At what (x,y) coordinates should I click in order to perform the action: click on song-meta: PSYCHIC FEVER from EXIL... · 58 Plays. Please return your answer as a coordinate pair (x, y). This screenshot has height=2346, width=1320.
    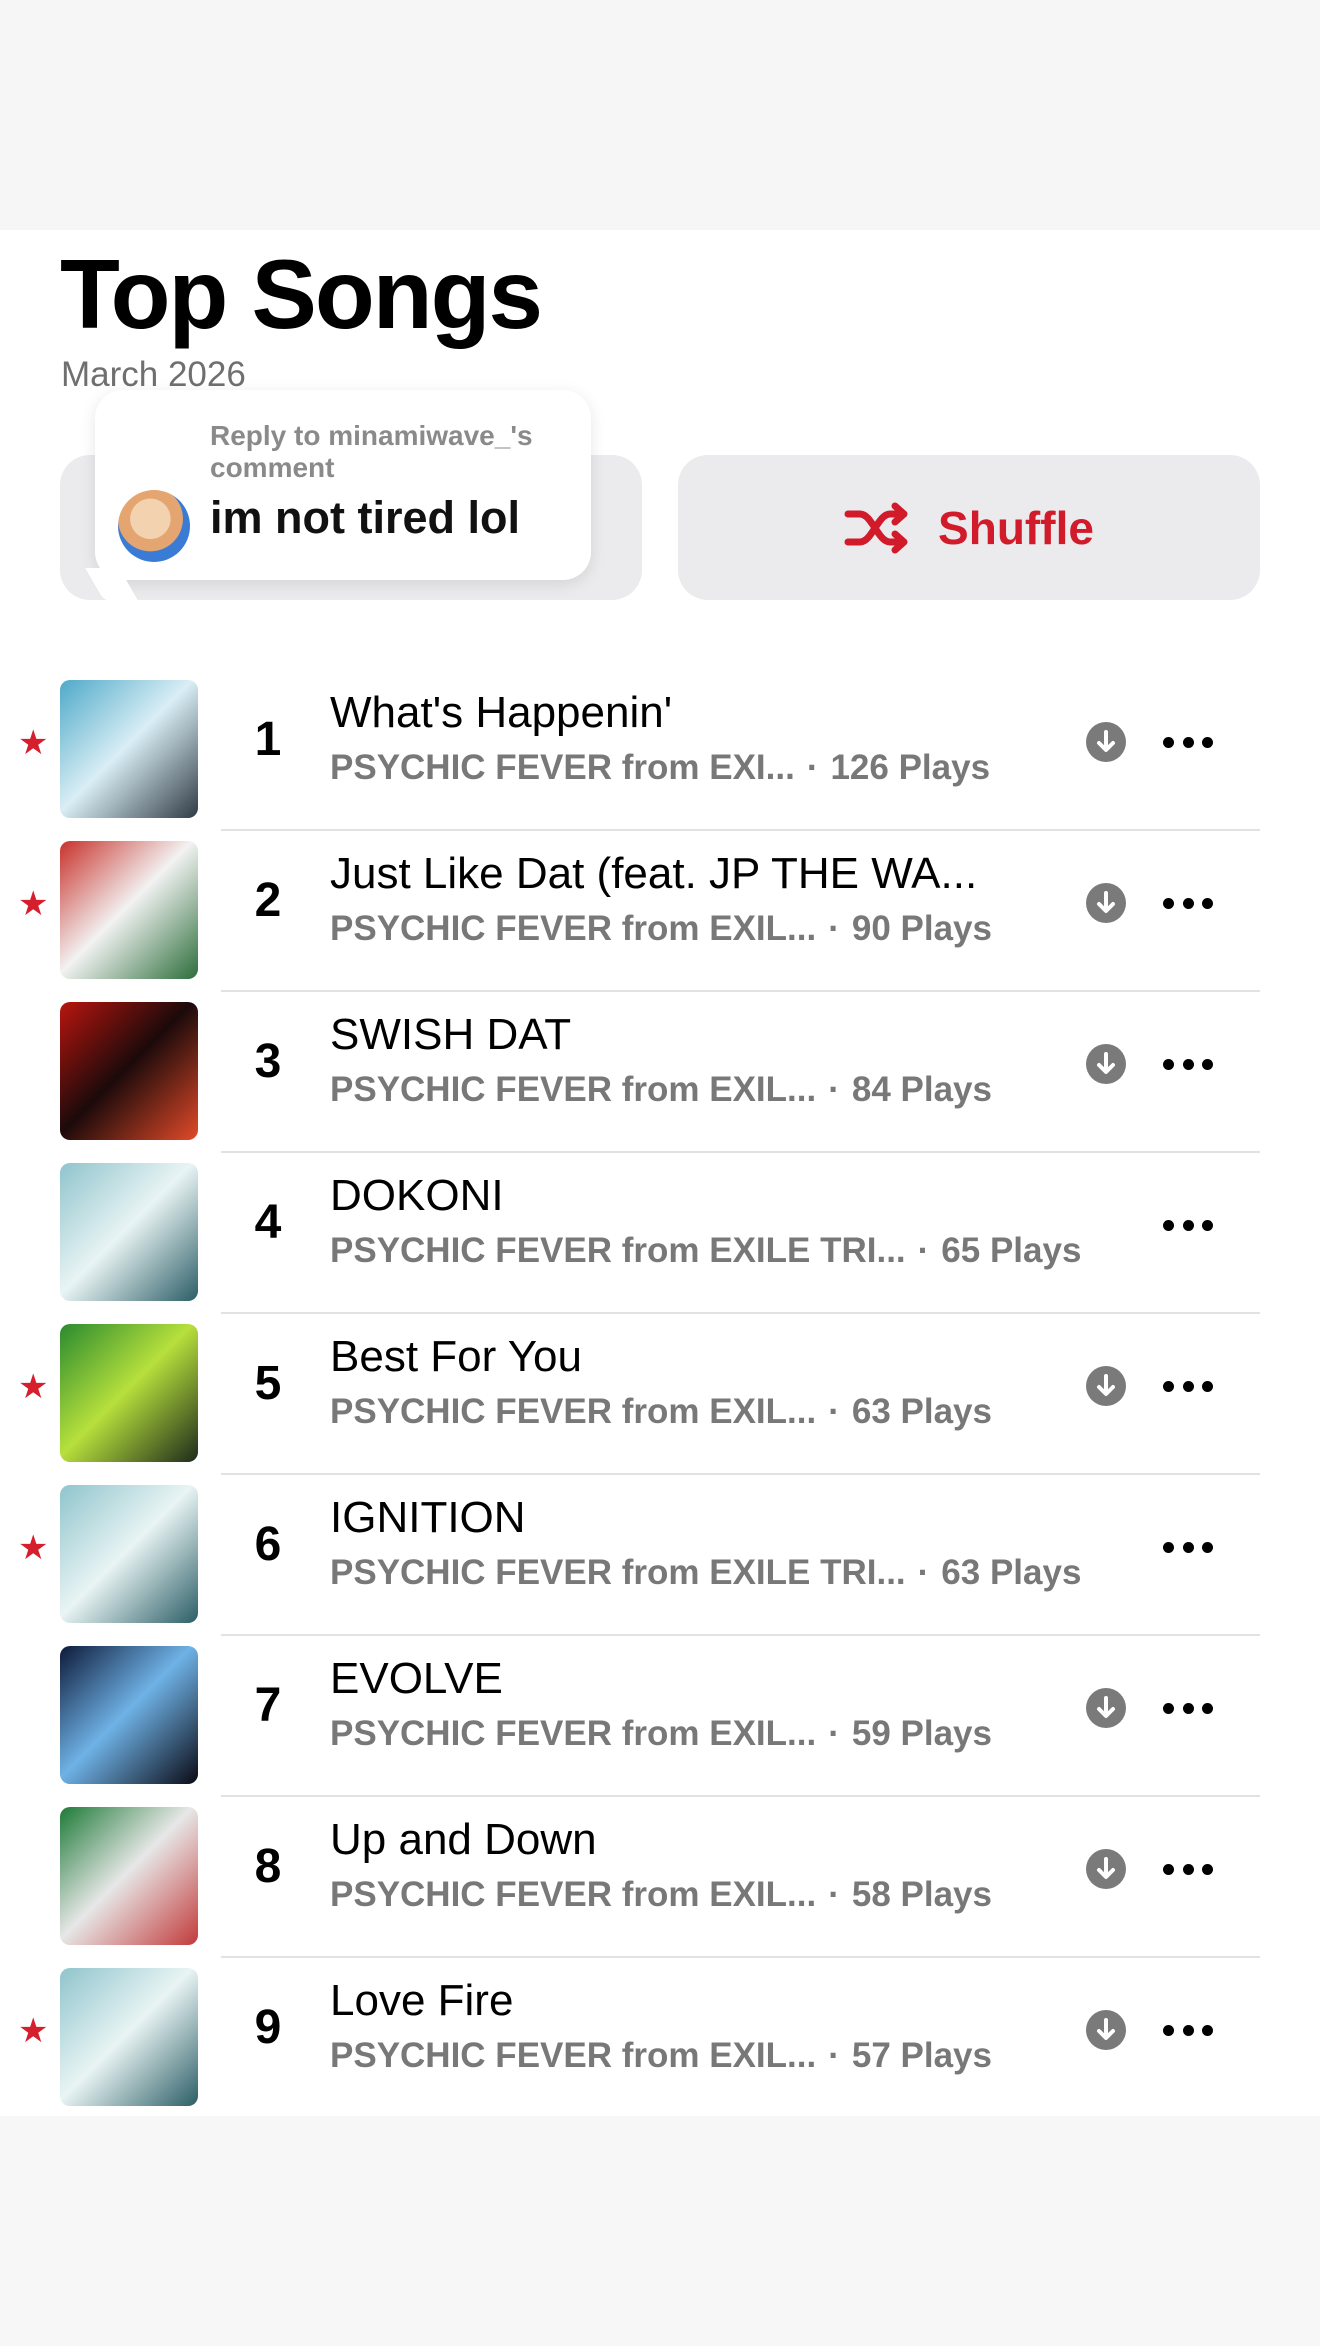
    Looking at the image, I should click on (661, 1895).